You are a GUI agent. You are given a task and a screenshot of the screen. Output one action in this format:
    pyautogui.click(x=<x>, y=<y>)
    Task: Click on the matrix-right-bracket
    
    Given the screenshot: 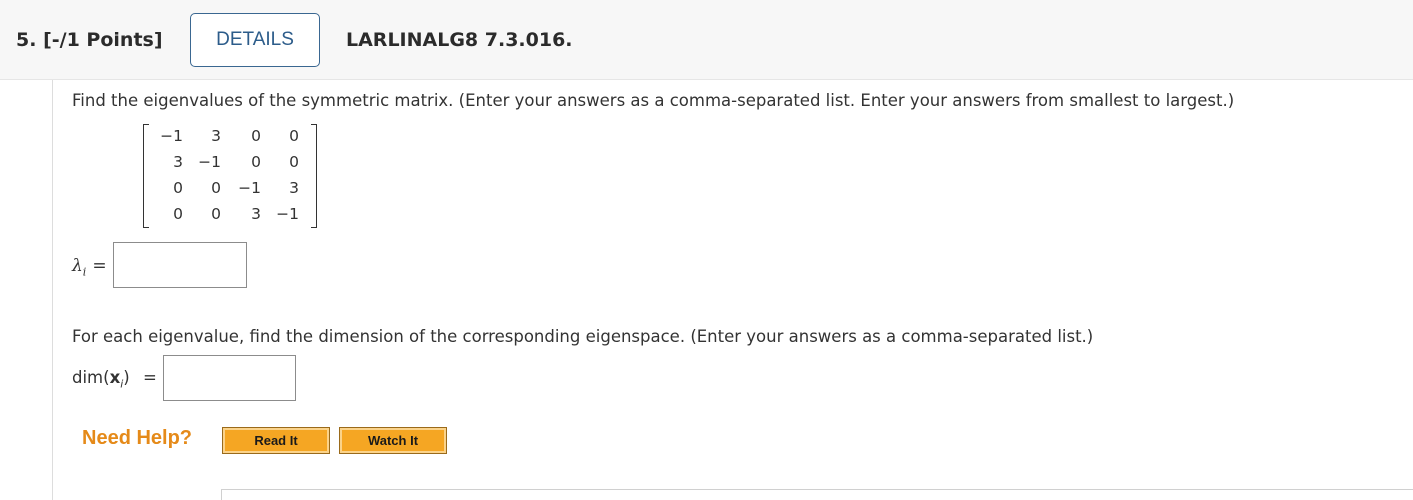 What is the action you would take?
    pyautogui.click(x=314, y=176)
    